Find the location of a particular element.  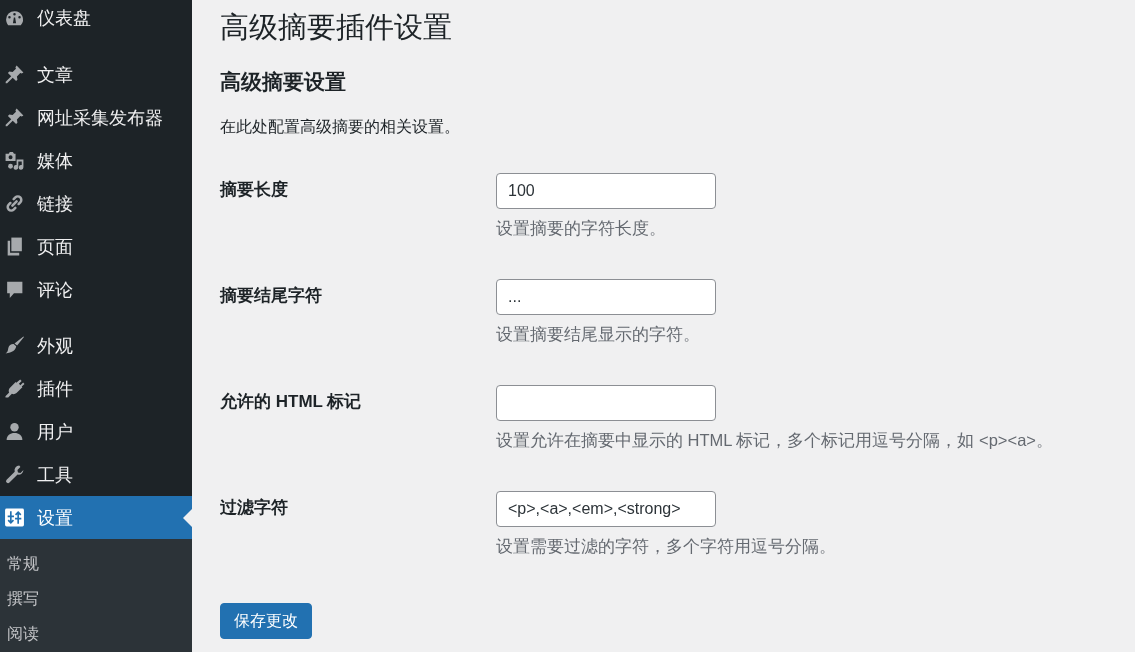

user-icon is located at coordinates (14, 431).